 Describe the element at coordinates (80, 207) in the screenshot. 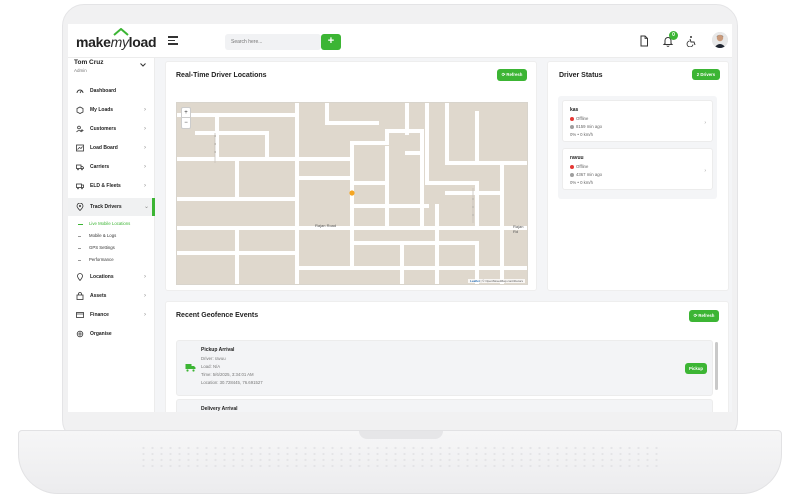

I see `pin-icon` at that location.